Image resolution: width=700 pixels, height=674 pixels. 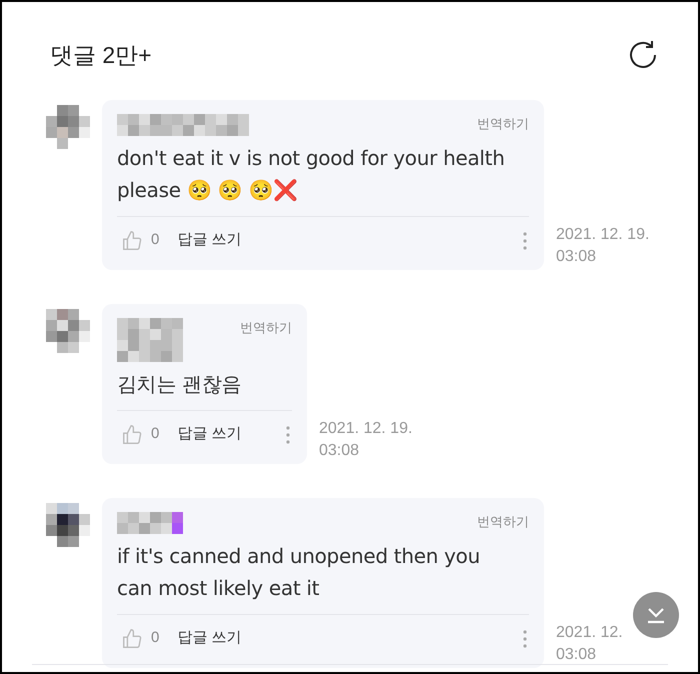 What do you see at coordinates (299, 572) in the screenshot?
I see `comment-text: if it's canned and unopened then you can most likely eat it` at bounding box center [299, 572].